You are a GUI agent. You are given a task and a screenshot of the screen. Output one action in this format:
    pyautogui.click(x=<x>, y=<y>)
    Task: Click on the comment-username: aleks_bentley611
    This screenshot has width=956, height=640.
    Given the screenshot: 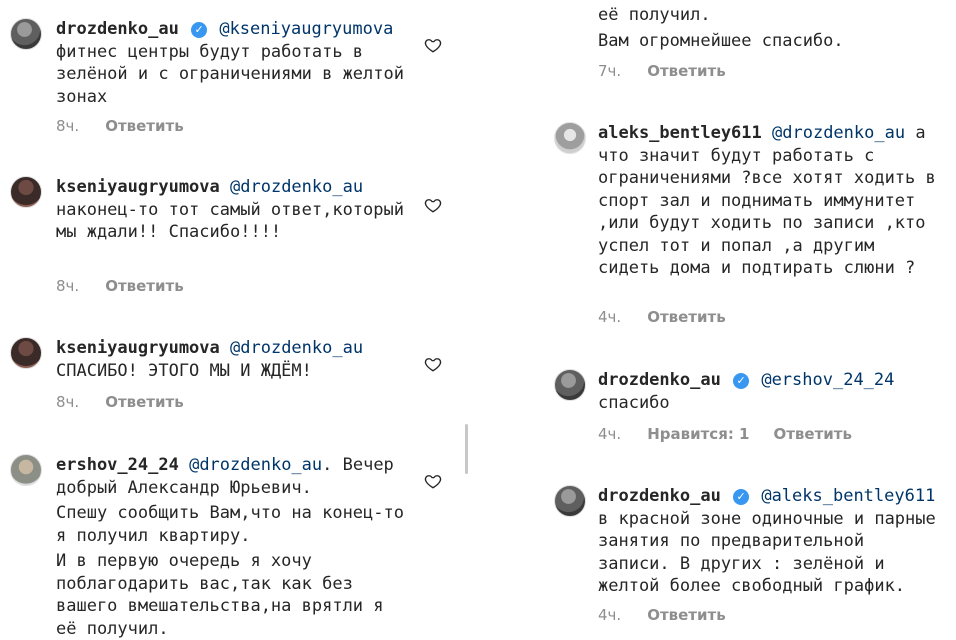 What is the action you would take?
    pyautogui.click(x=680, y=133)
    